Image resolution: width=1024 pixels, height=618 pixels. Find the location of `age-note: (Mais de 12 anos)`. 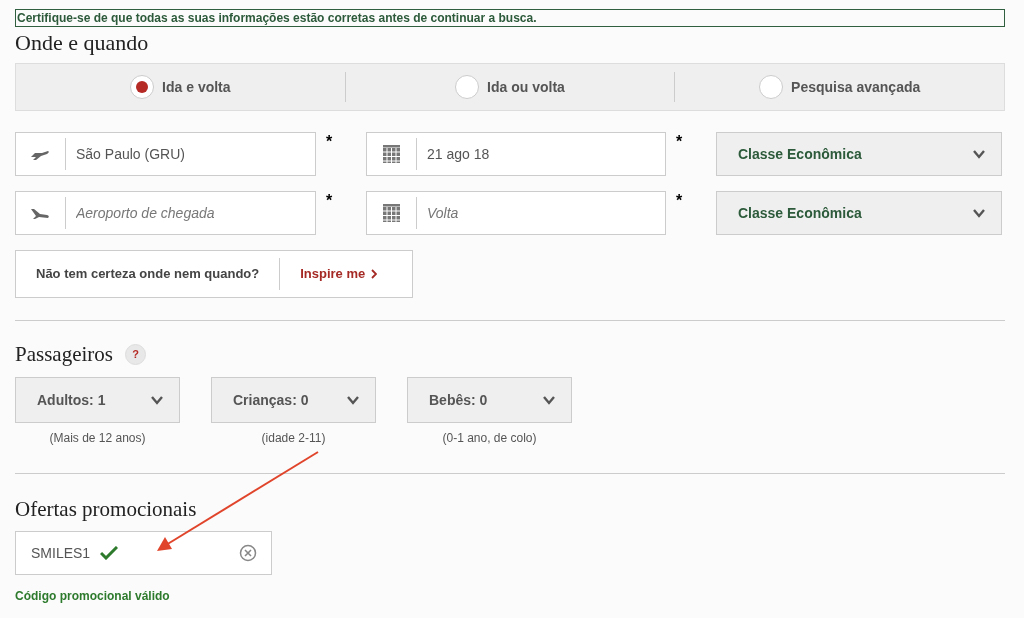

age-note: (Mais de 12 anos) is located at coordinates (97, 438).